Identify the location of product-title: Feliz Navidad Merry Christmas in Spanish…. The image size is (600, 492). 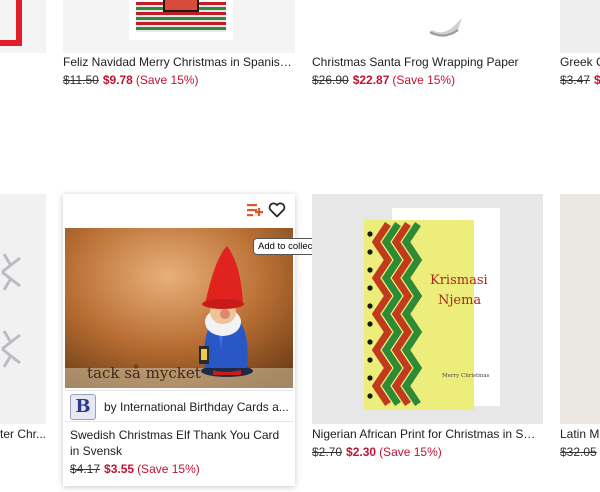
(179, 62).